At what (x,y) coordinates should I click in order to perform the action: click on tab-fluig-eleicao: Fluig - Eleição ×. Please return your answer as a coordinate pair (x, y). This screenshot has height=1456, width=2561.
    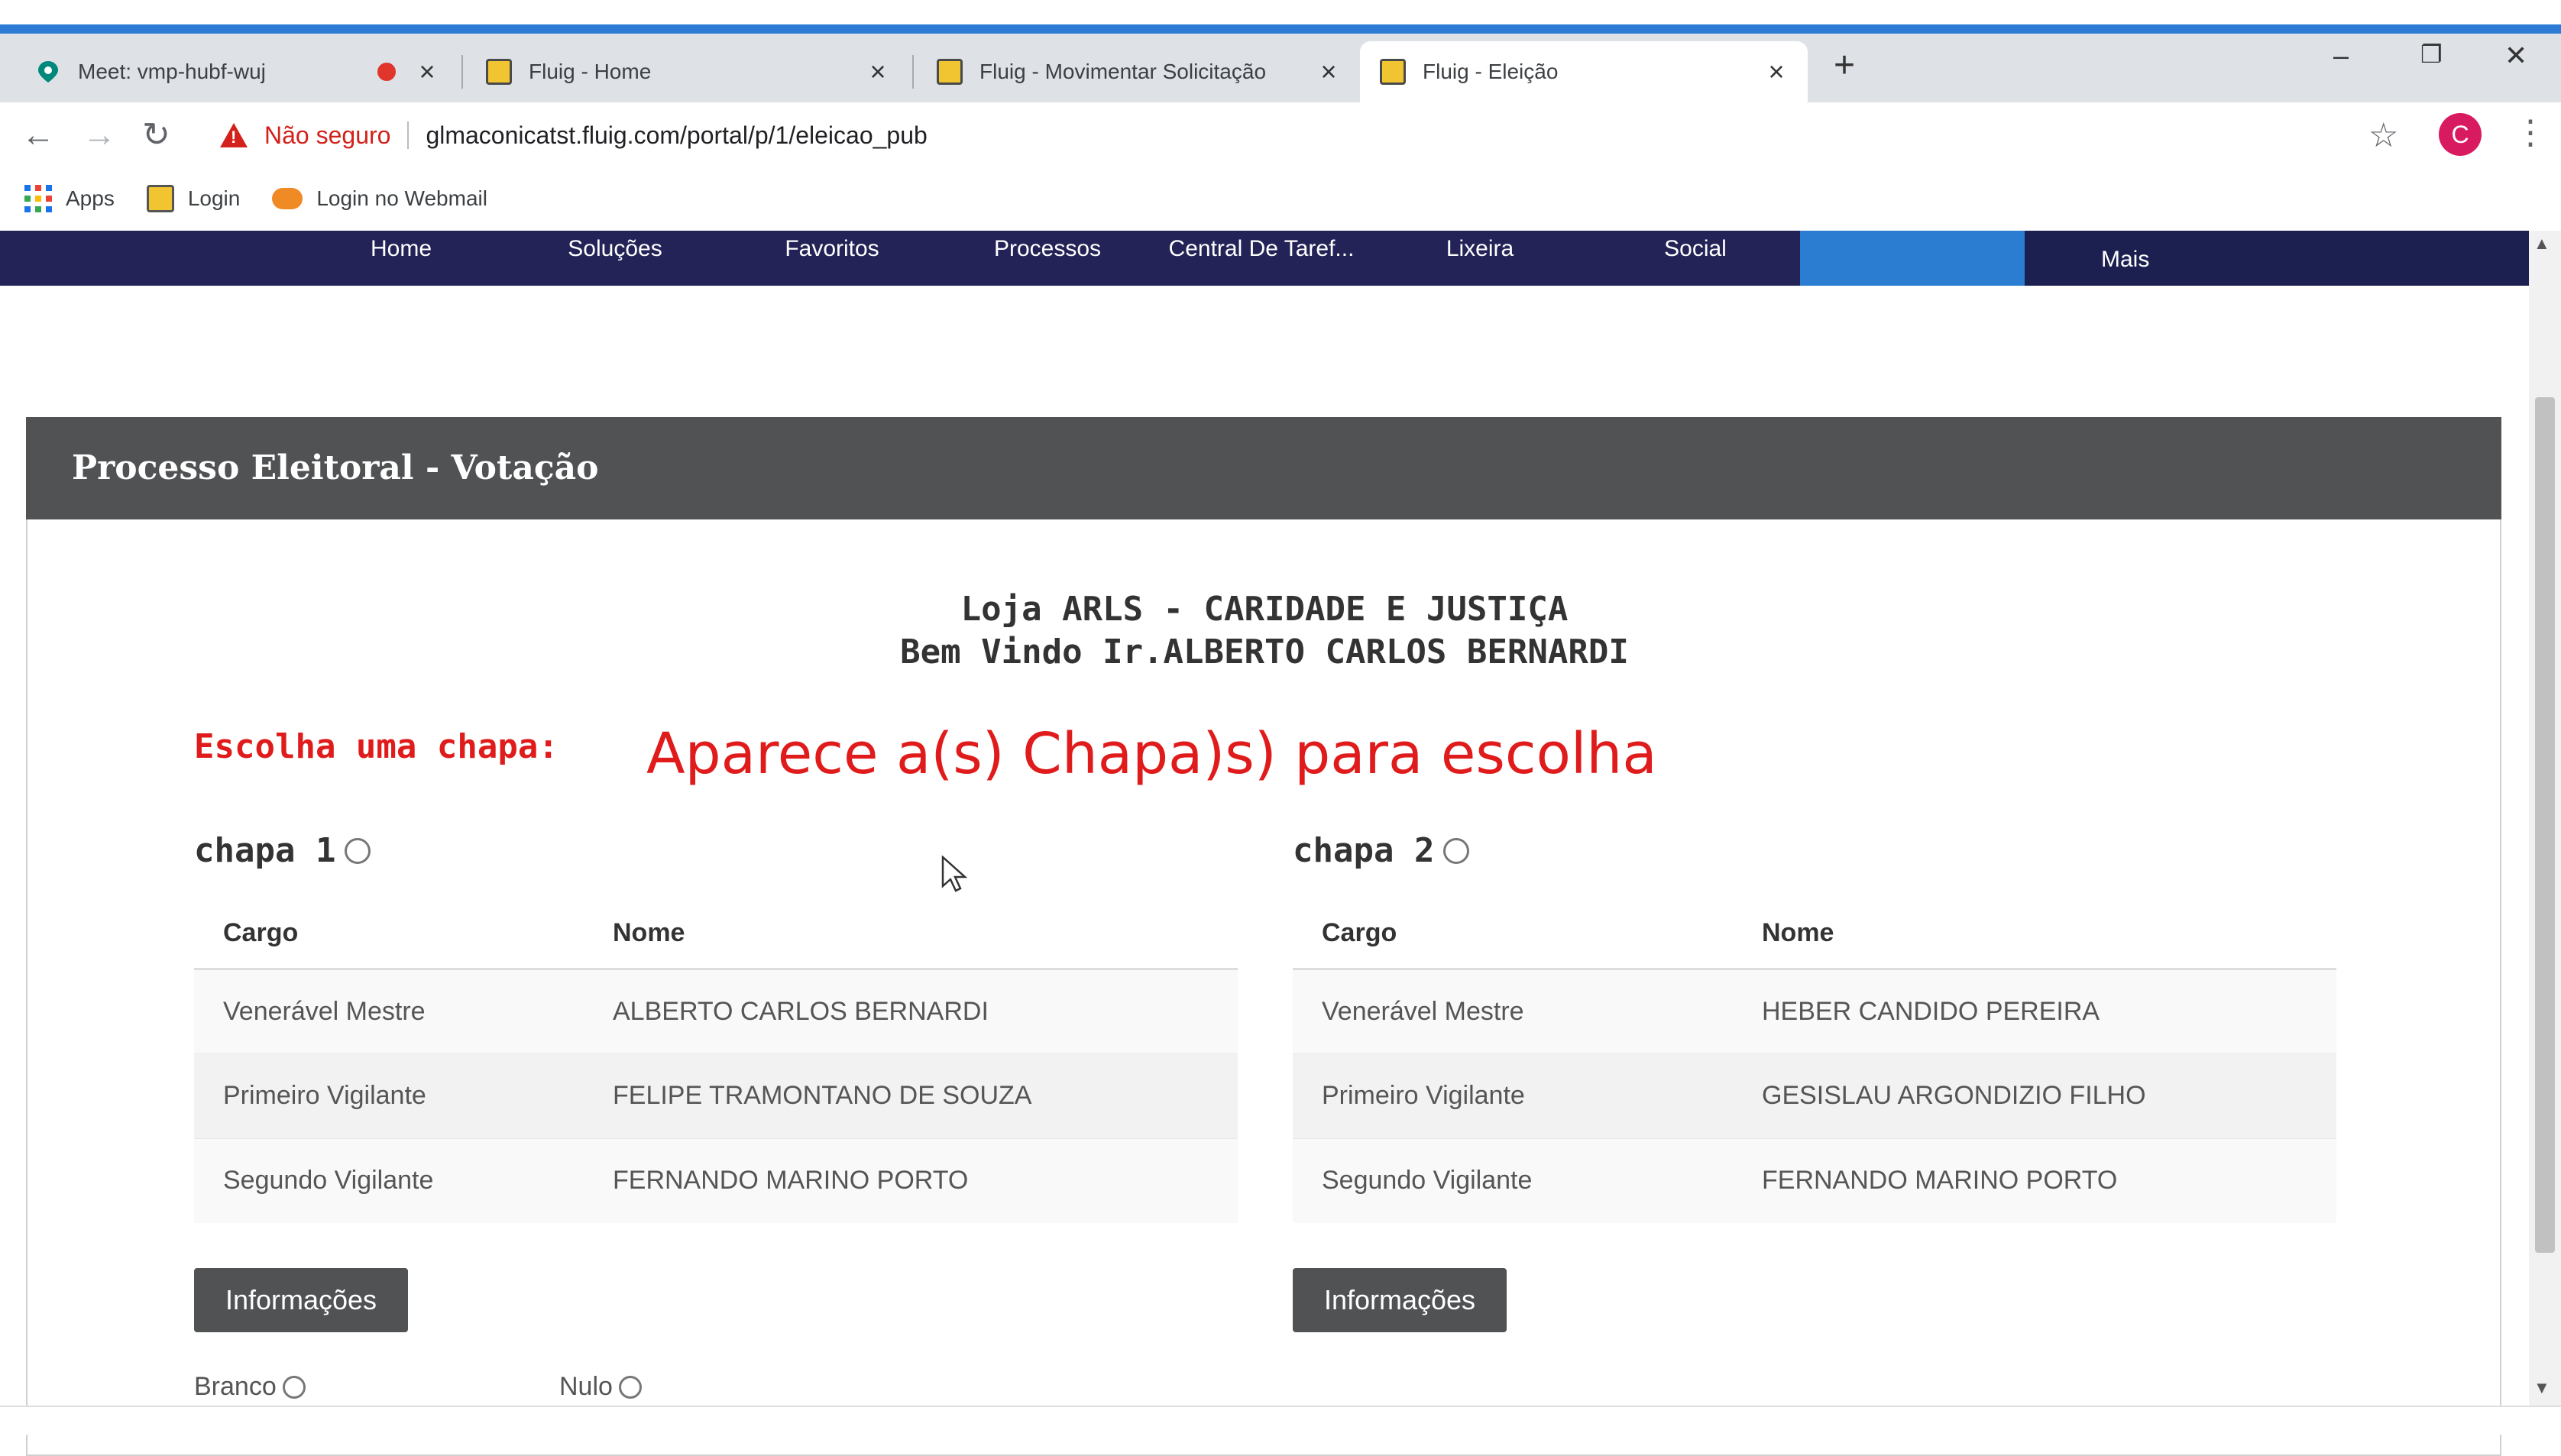
    Looking at the image, I should click on (1584, 72).